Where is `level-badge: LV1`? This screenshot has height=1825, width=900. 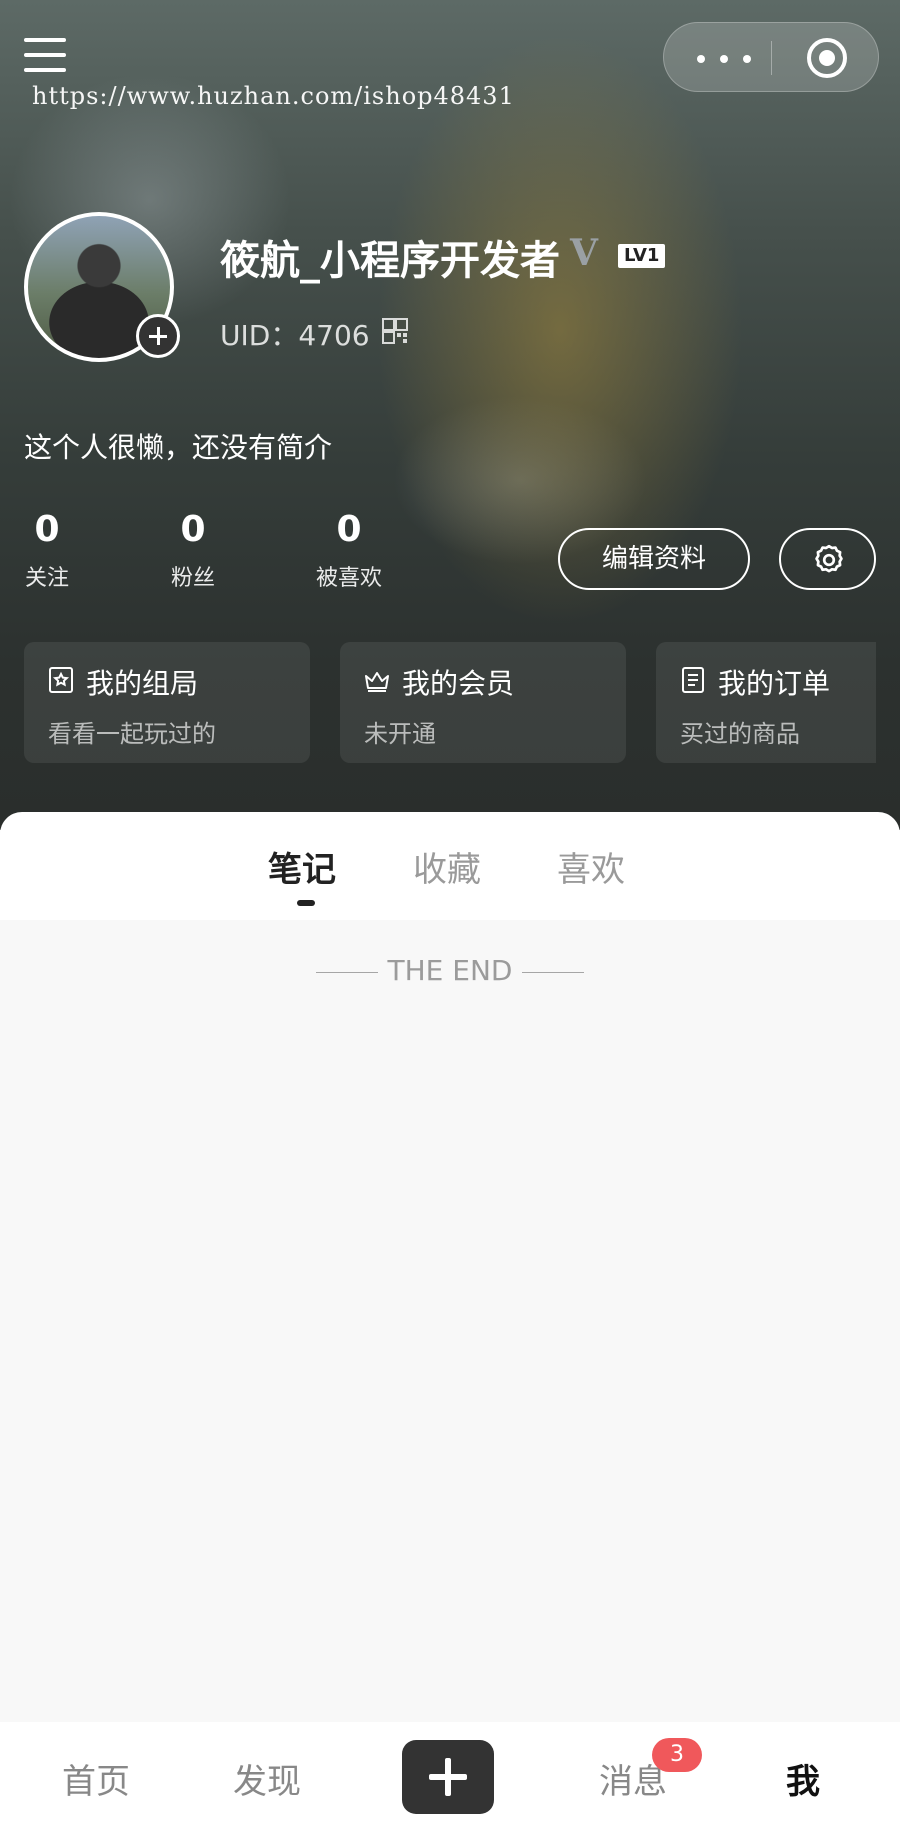 level-badge: LV1 is located at coordinates (642, 256).